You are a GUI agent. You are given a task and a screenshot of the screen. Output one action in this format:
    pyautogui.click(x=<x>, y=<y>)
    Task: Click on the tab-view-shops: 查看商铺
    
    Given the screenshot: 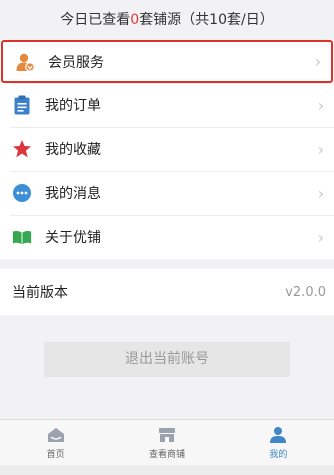 What is the action you would take?
    pyautogui.click(x=166, y=442)
    